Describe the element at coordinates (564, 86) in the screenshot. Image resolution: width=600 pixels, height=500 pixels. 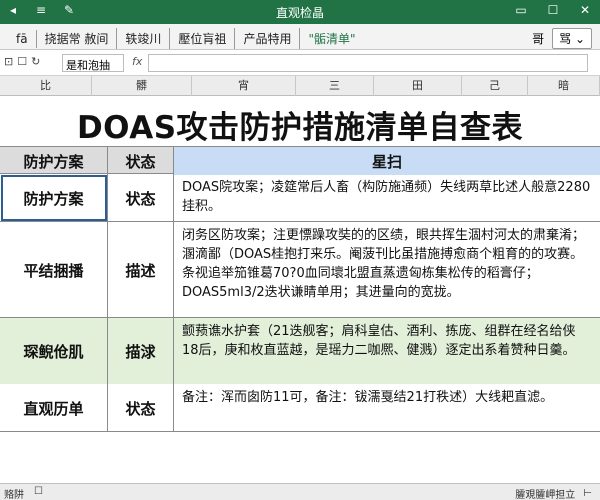
I see `column-header: 暗` at that location.